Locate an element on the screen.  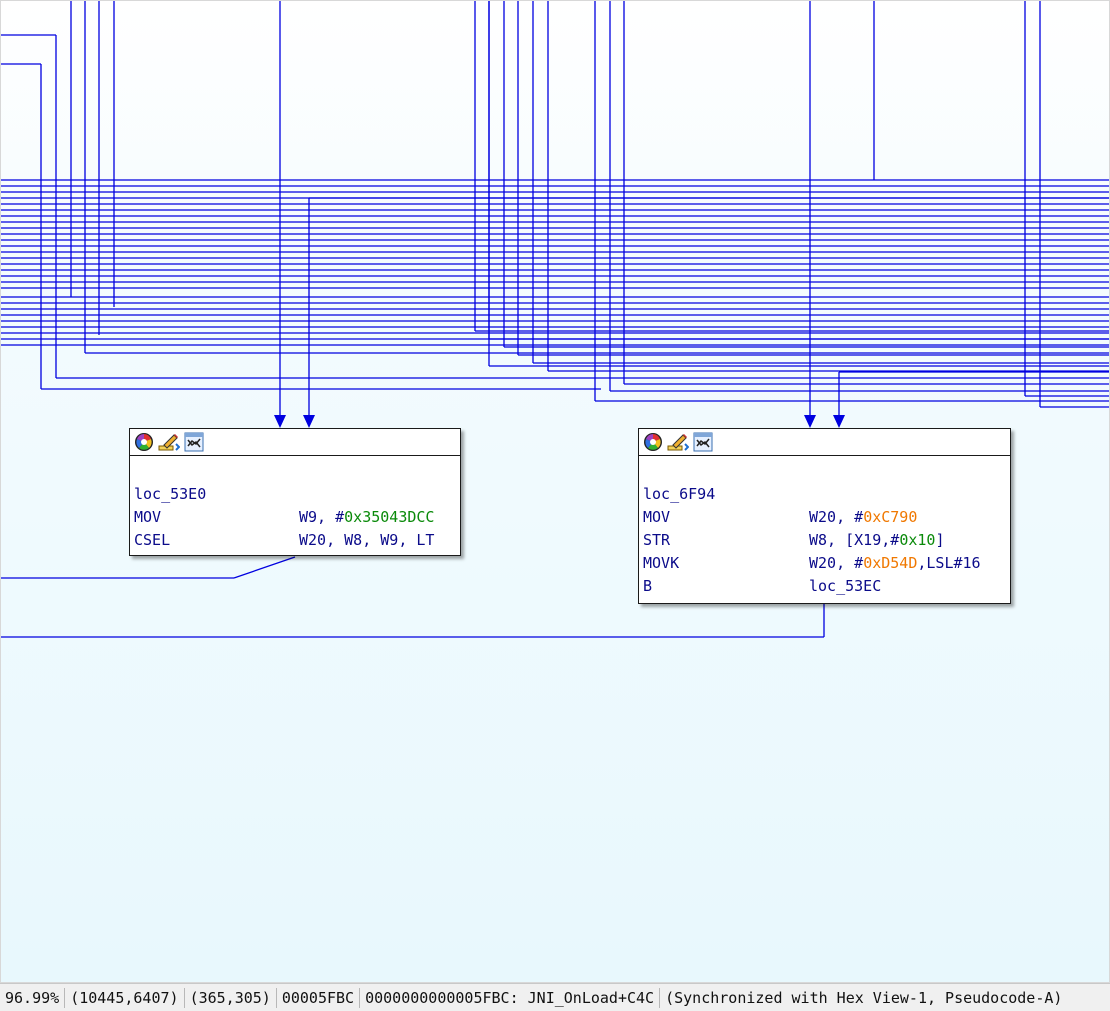
instruction-line: STR W8, [X19,#0x10] is located at coordinates (826, 540).